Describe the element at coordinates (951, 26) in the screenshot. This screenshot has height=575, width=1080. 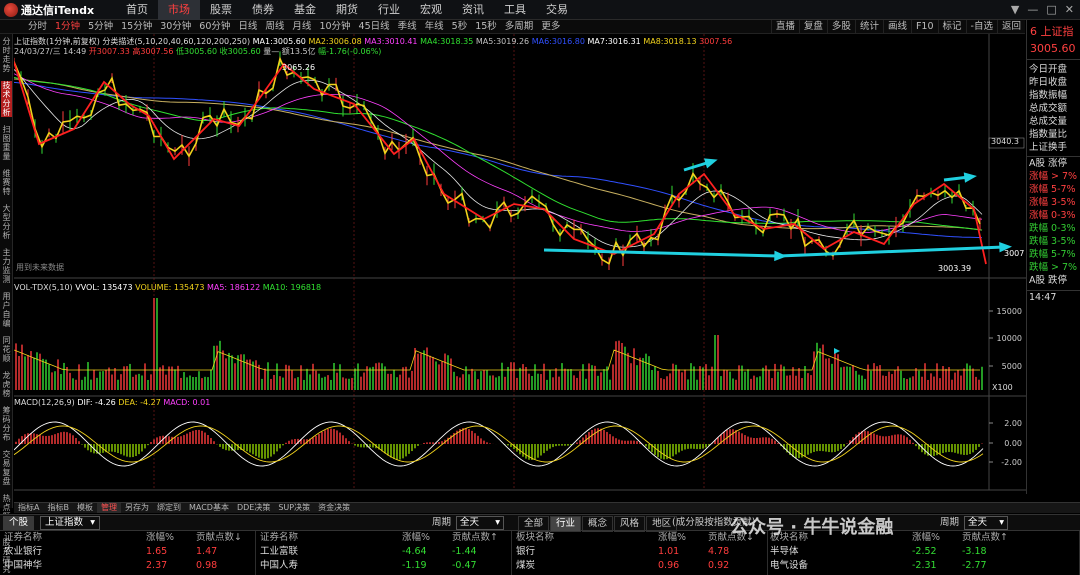
I see `toolbar-button: 标记` at that location.